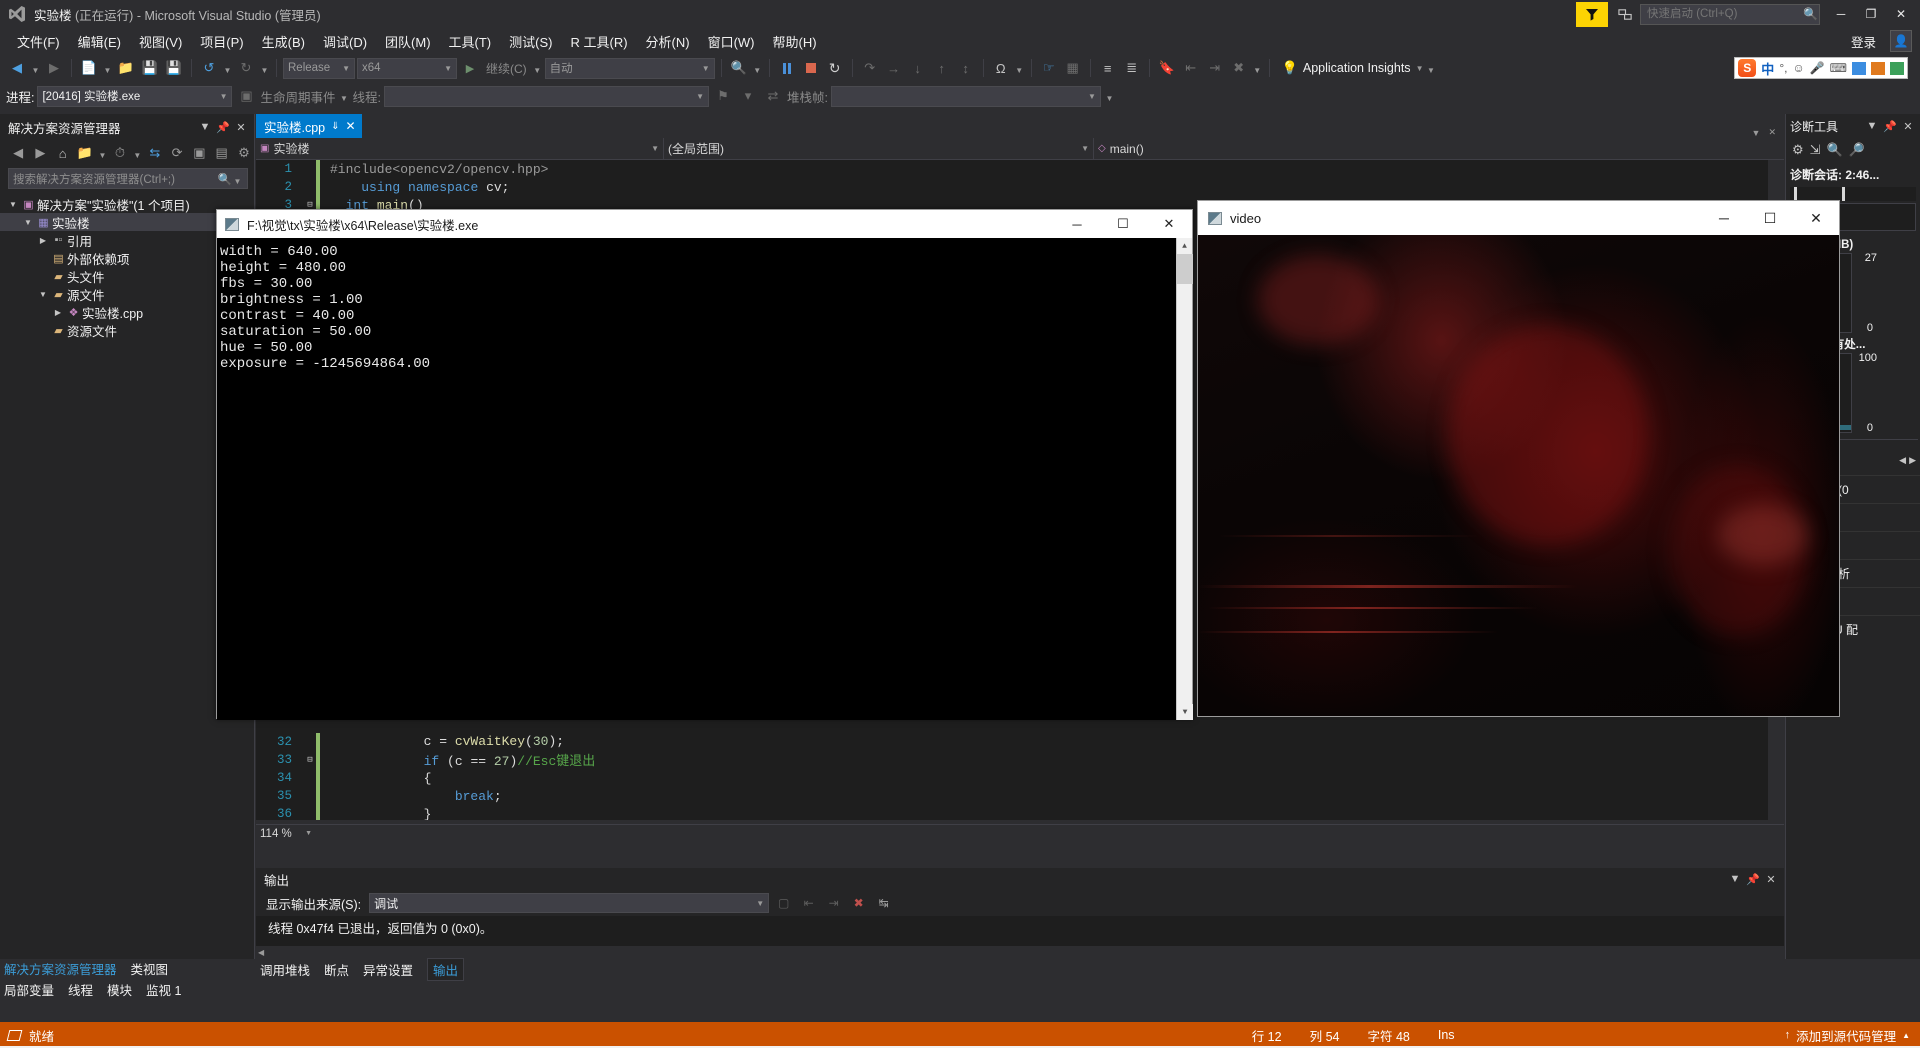 The image size is (1920, 1048). Describe the element at coordinates (80, 989) in the screenshot. I see `dock-tab: 线程` at that location.